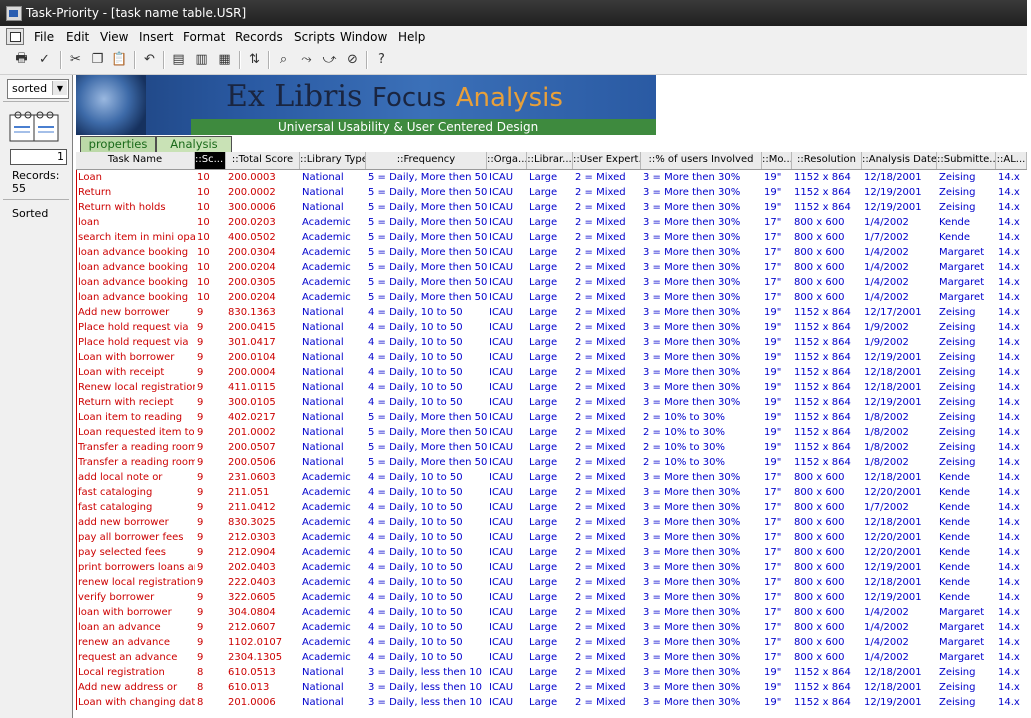 The image size is (1031, 718). Describe the element at coordinates (701, 462) in the screenshot. I see `cell-users-involved: 2 = 10% to 30%` at that location.